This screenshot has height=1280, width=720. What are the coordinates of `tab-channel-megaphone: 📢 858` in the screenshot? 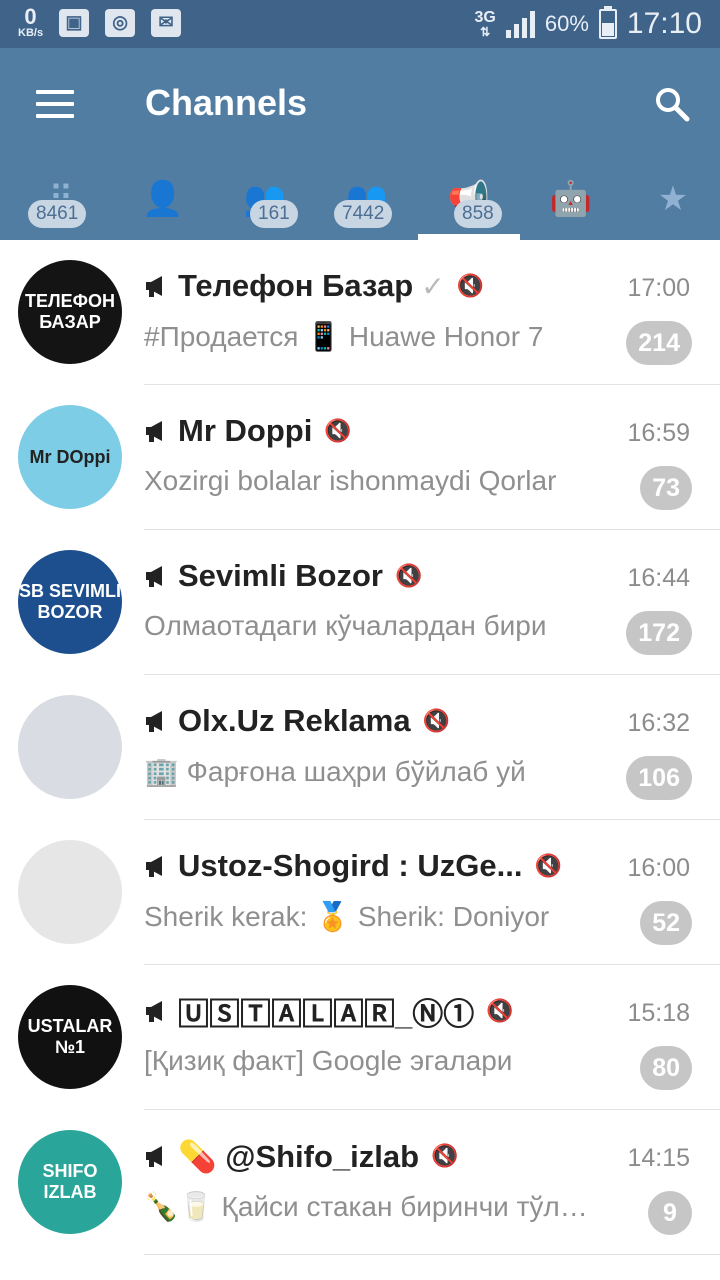 It's located at (469, 200).